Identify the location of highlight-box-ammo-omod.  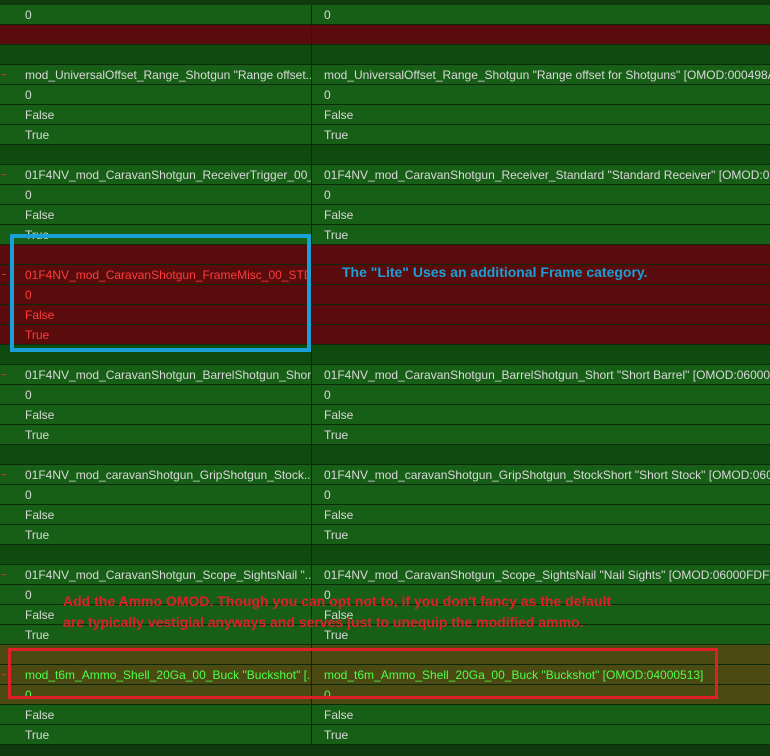
(363, 673).